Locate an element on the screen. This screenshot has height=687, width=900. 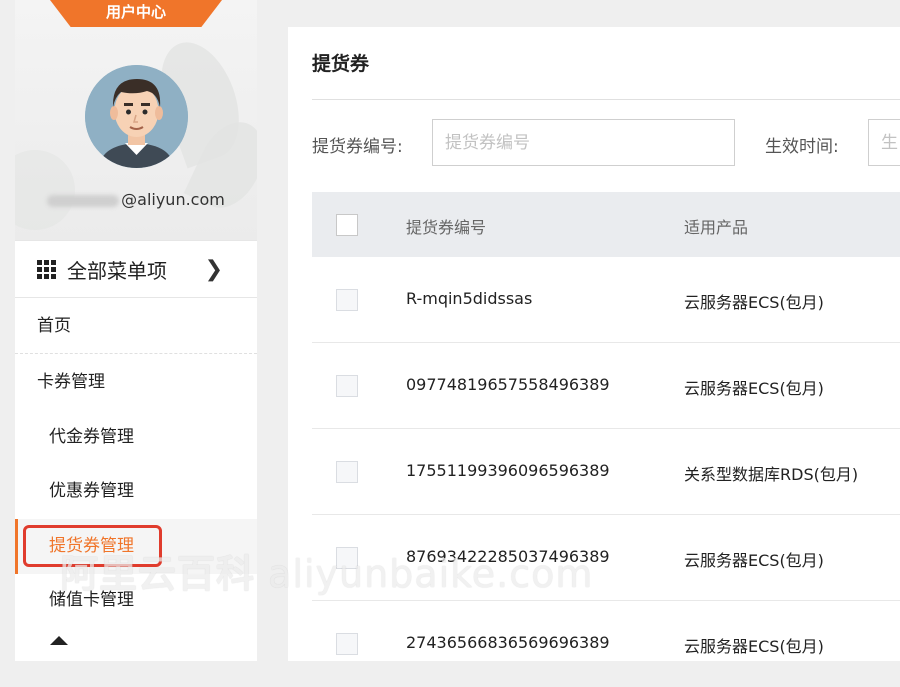
active-indicator is located at coordinates (16, 546).